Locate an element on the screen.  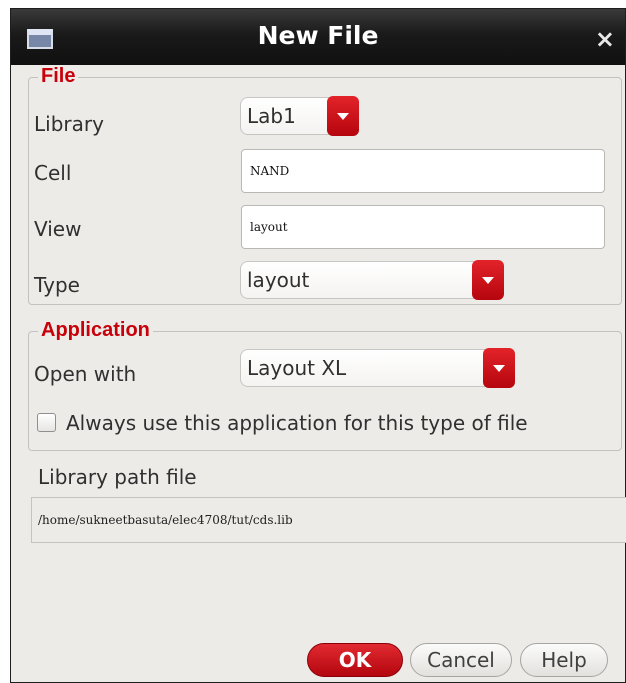
library-select: Lab1 is located at coordinates (299, 116).